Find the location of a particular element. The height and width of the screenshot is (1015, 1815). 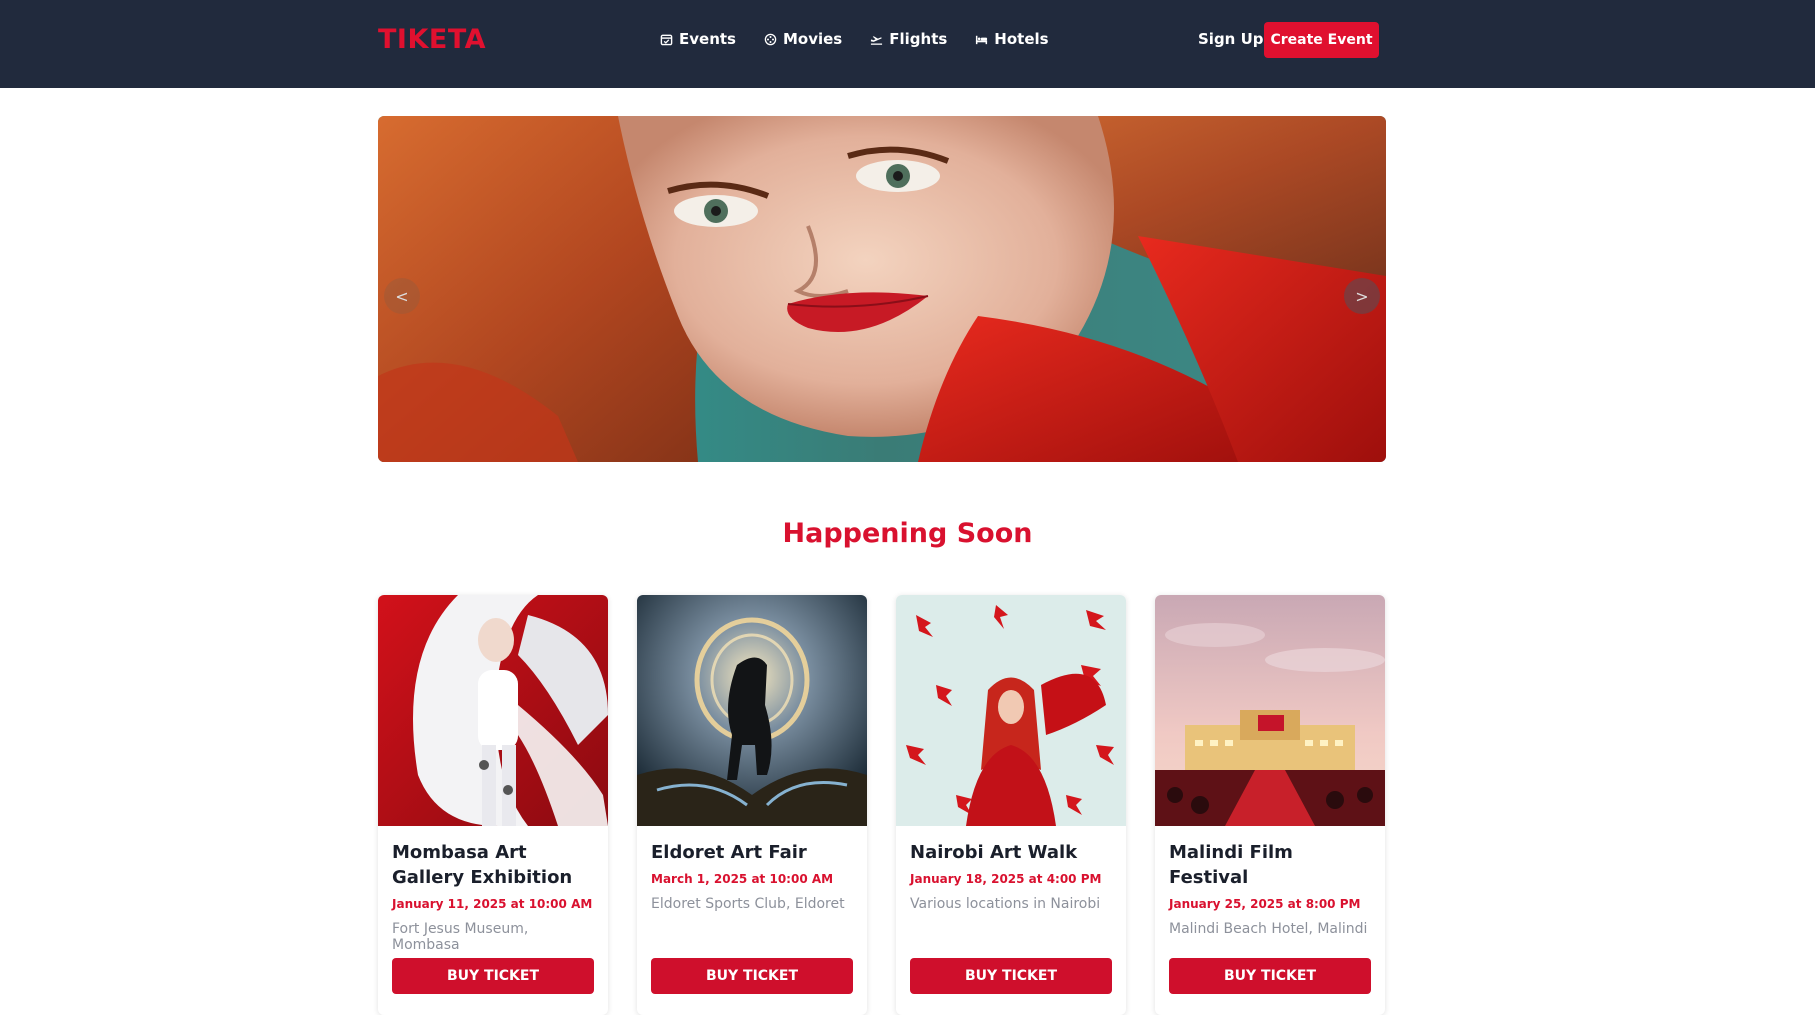

event-venue: Eldoret Sports Club, Eldoret is located at coordinates (748, 904).